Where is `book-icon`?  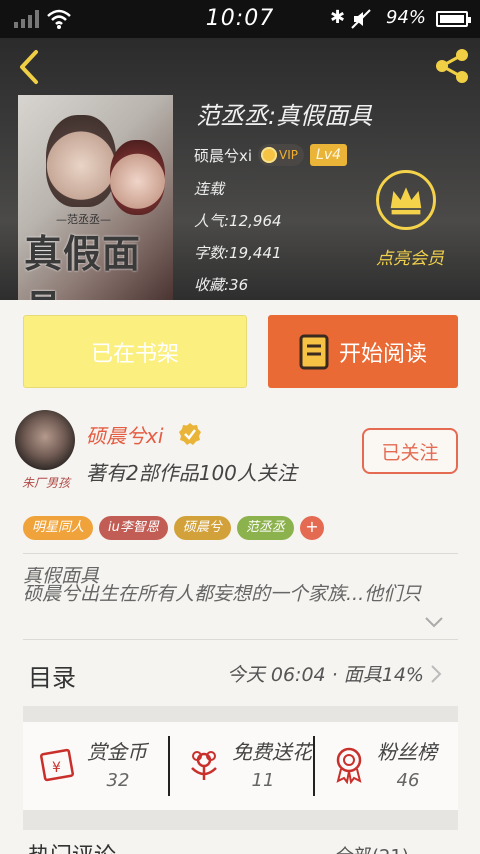
book-icon is located at coordinates (314, 351).